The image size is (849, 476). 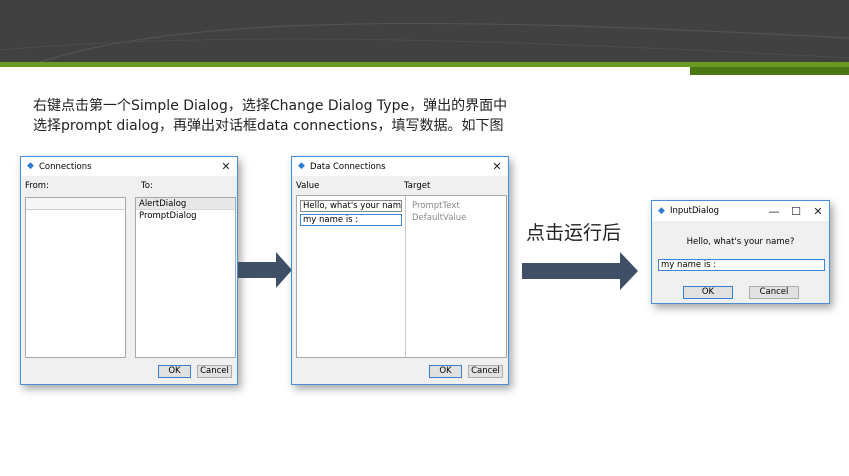 I want to click on connections-titlebar: ◆ Connections ✕, so click(x=129, y=166).